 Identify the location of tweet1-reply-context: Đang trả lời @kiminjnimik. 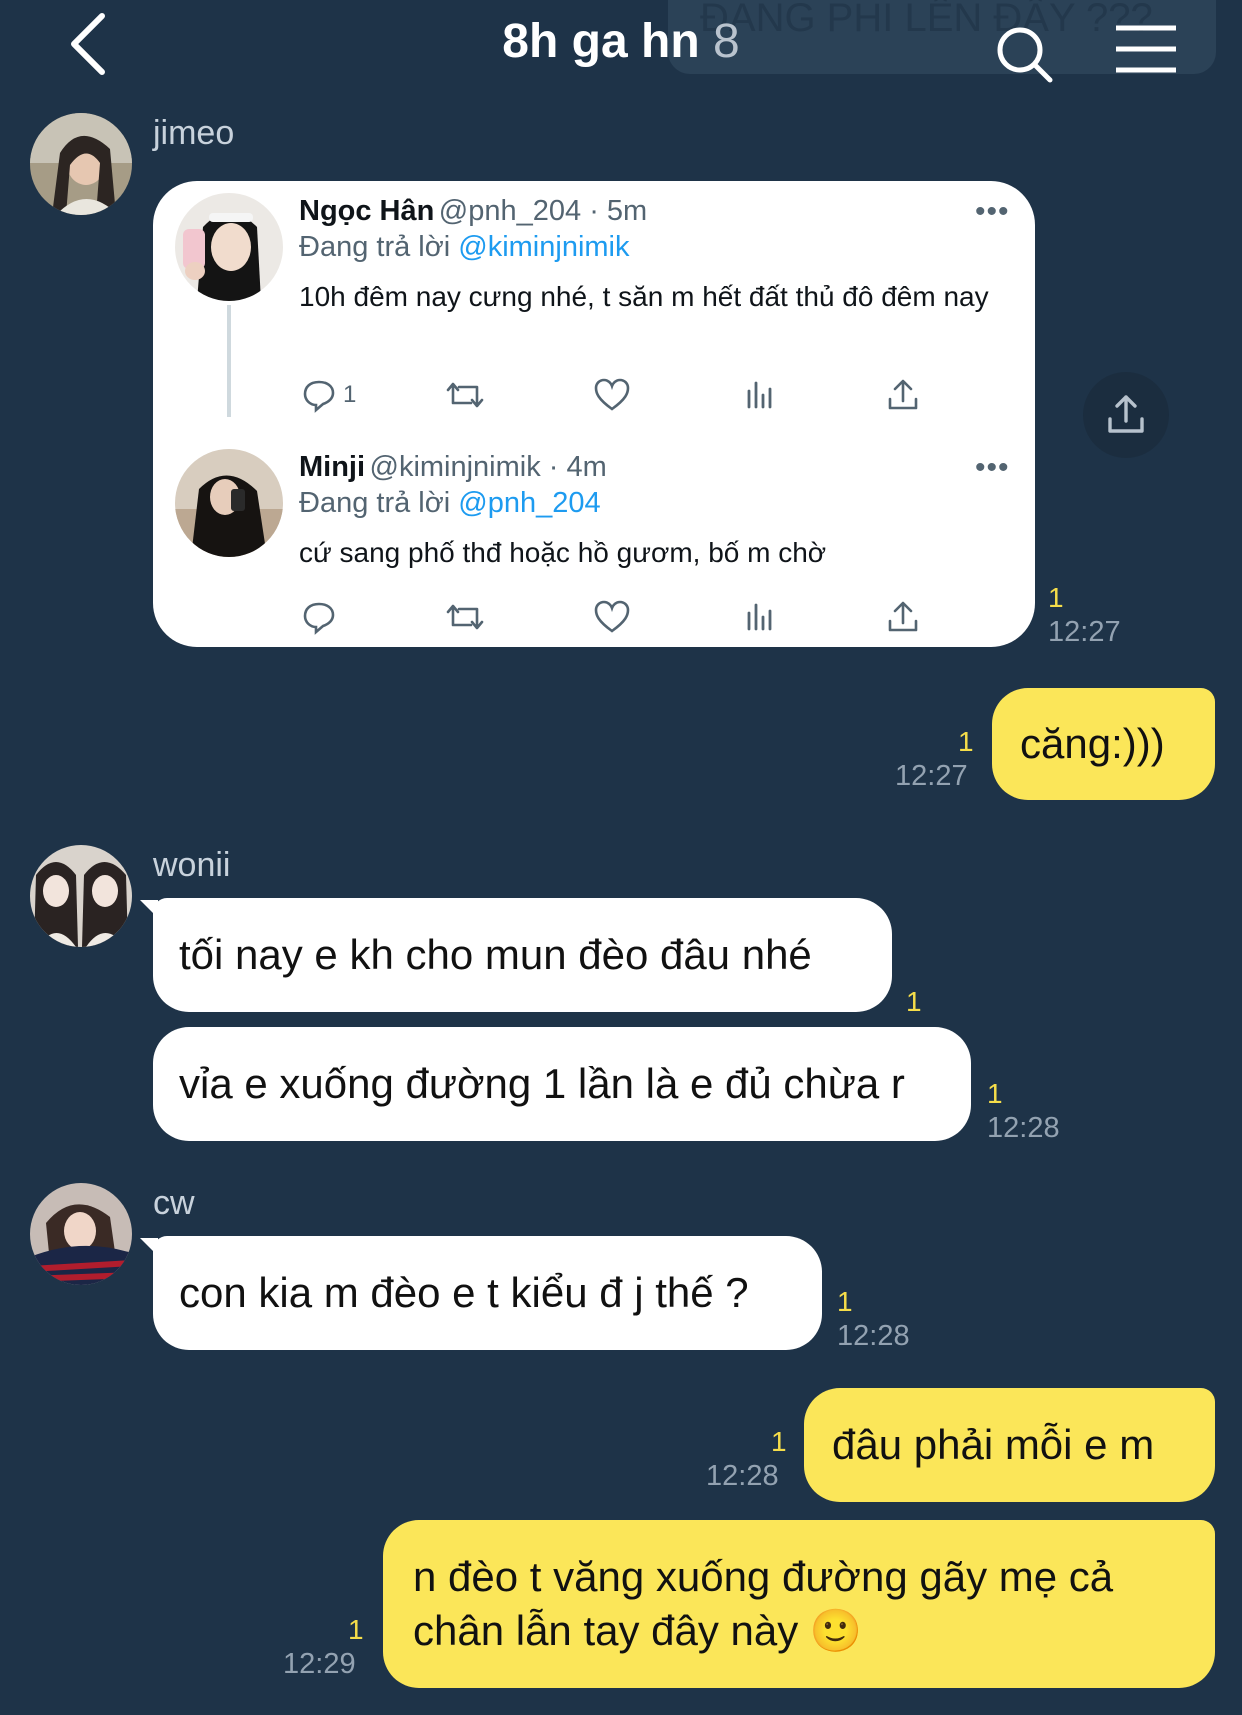
(464, 247).